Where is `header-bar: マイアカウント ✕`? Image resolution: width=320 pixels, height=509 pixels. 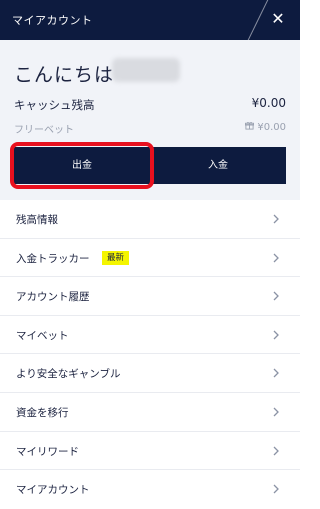
header-bar: マイアカウント ✕ is located at coordinates (150, 20).